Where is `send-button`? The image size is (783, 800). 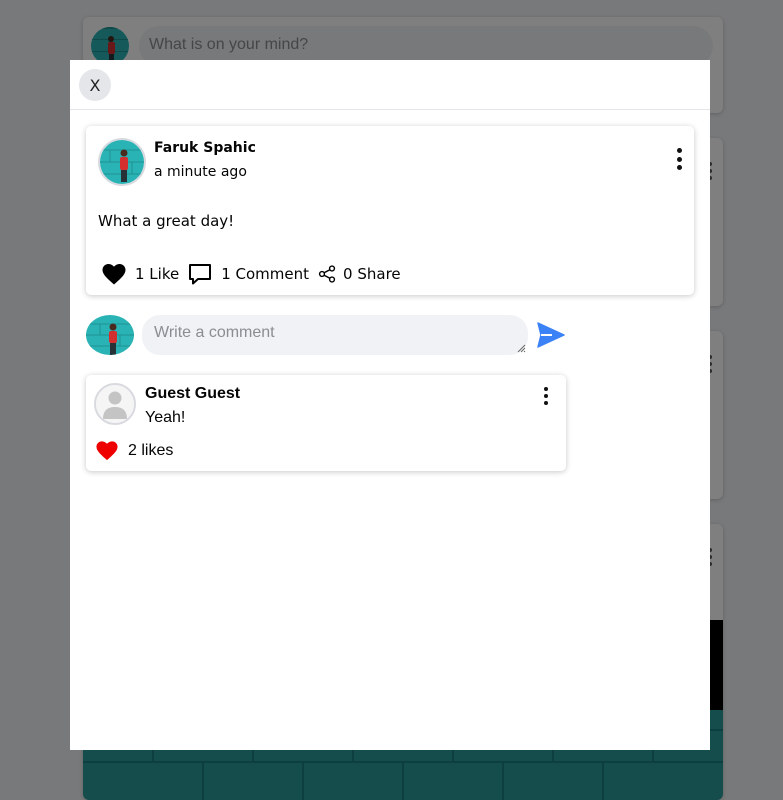
send-button is located at coordinates (551, 335).